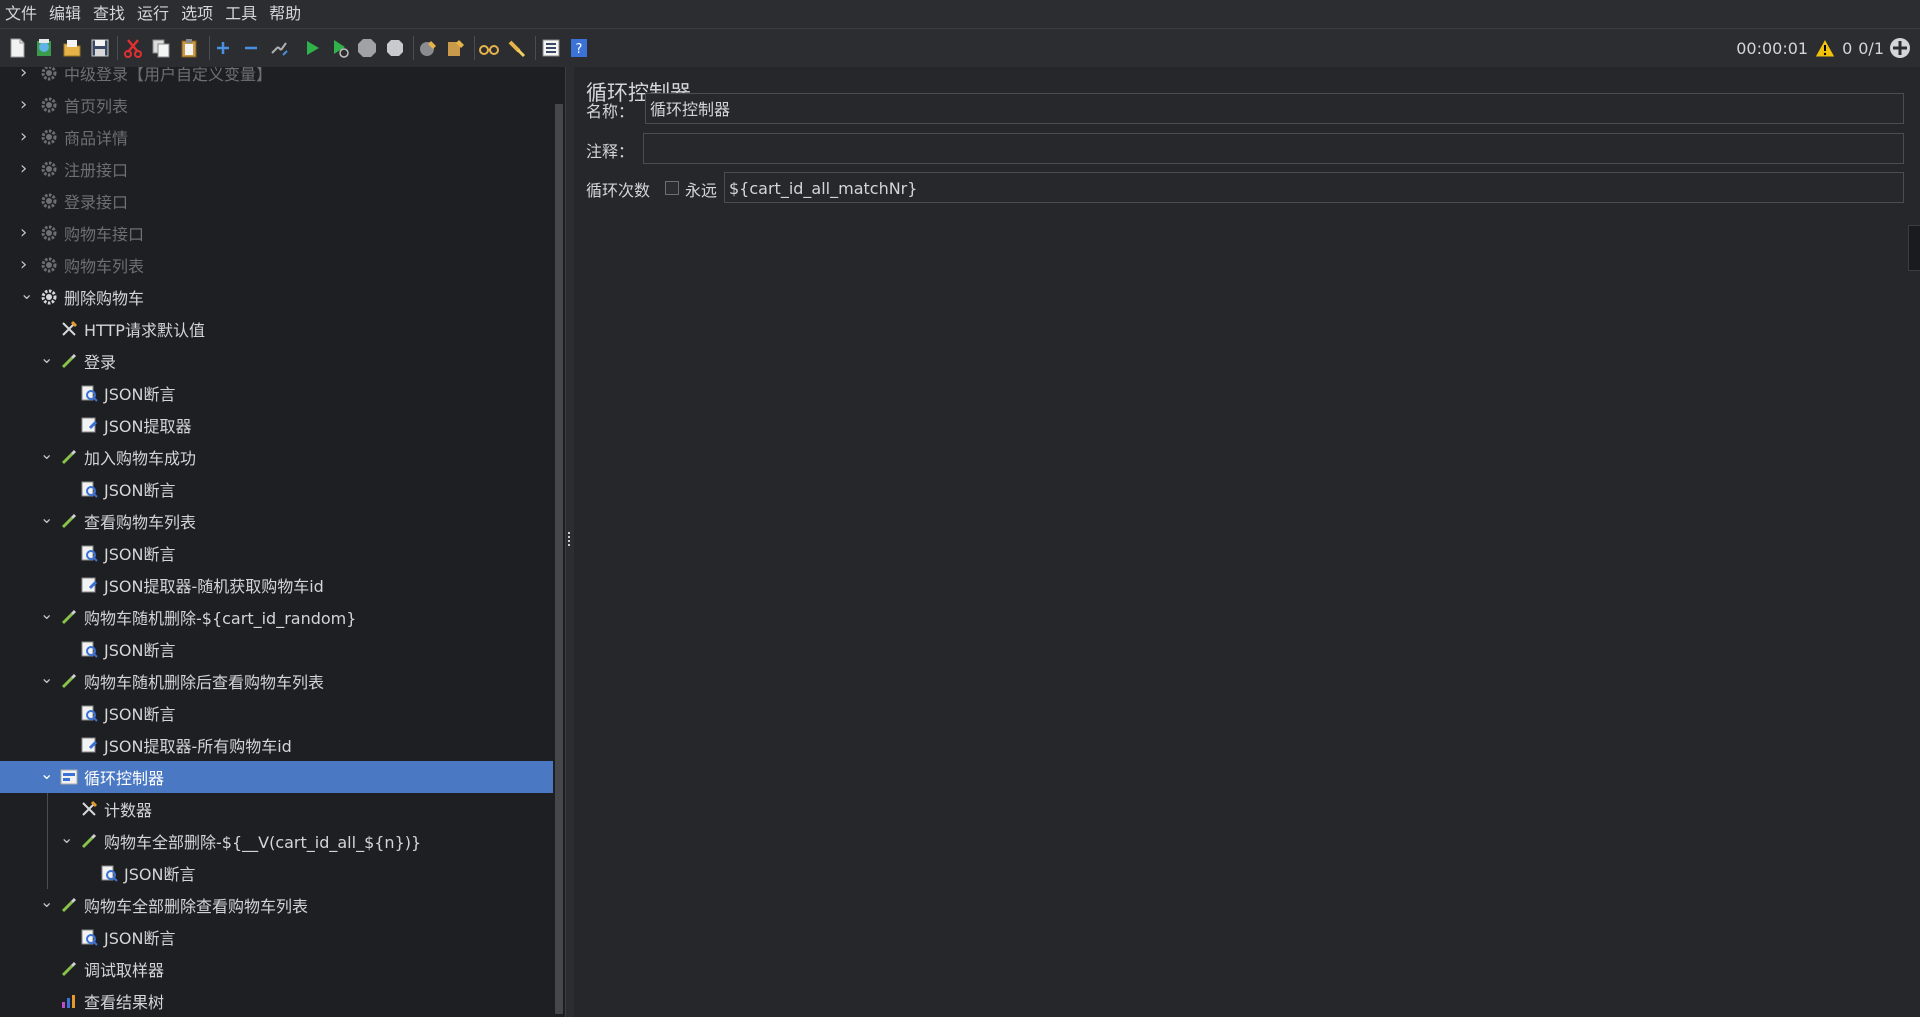 The width and height of the screenshot is (1920, 1017). What do you see at coordinates (276, 137) in the screenshot?
I see `tree-item: › 商品详情` at bounding box center [276, 137].